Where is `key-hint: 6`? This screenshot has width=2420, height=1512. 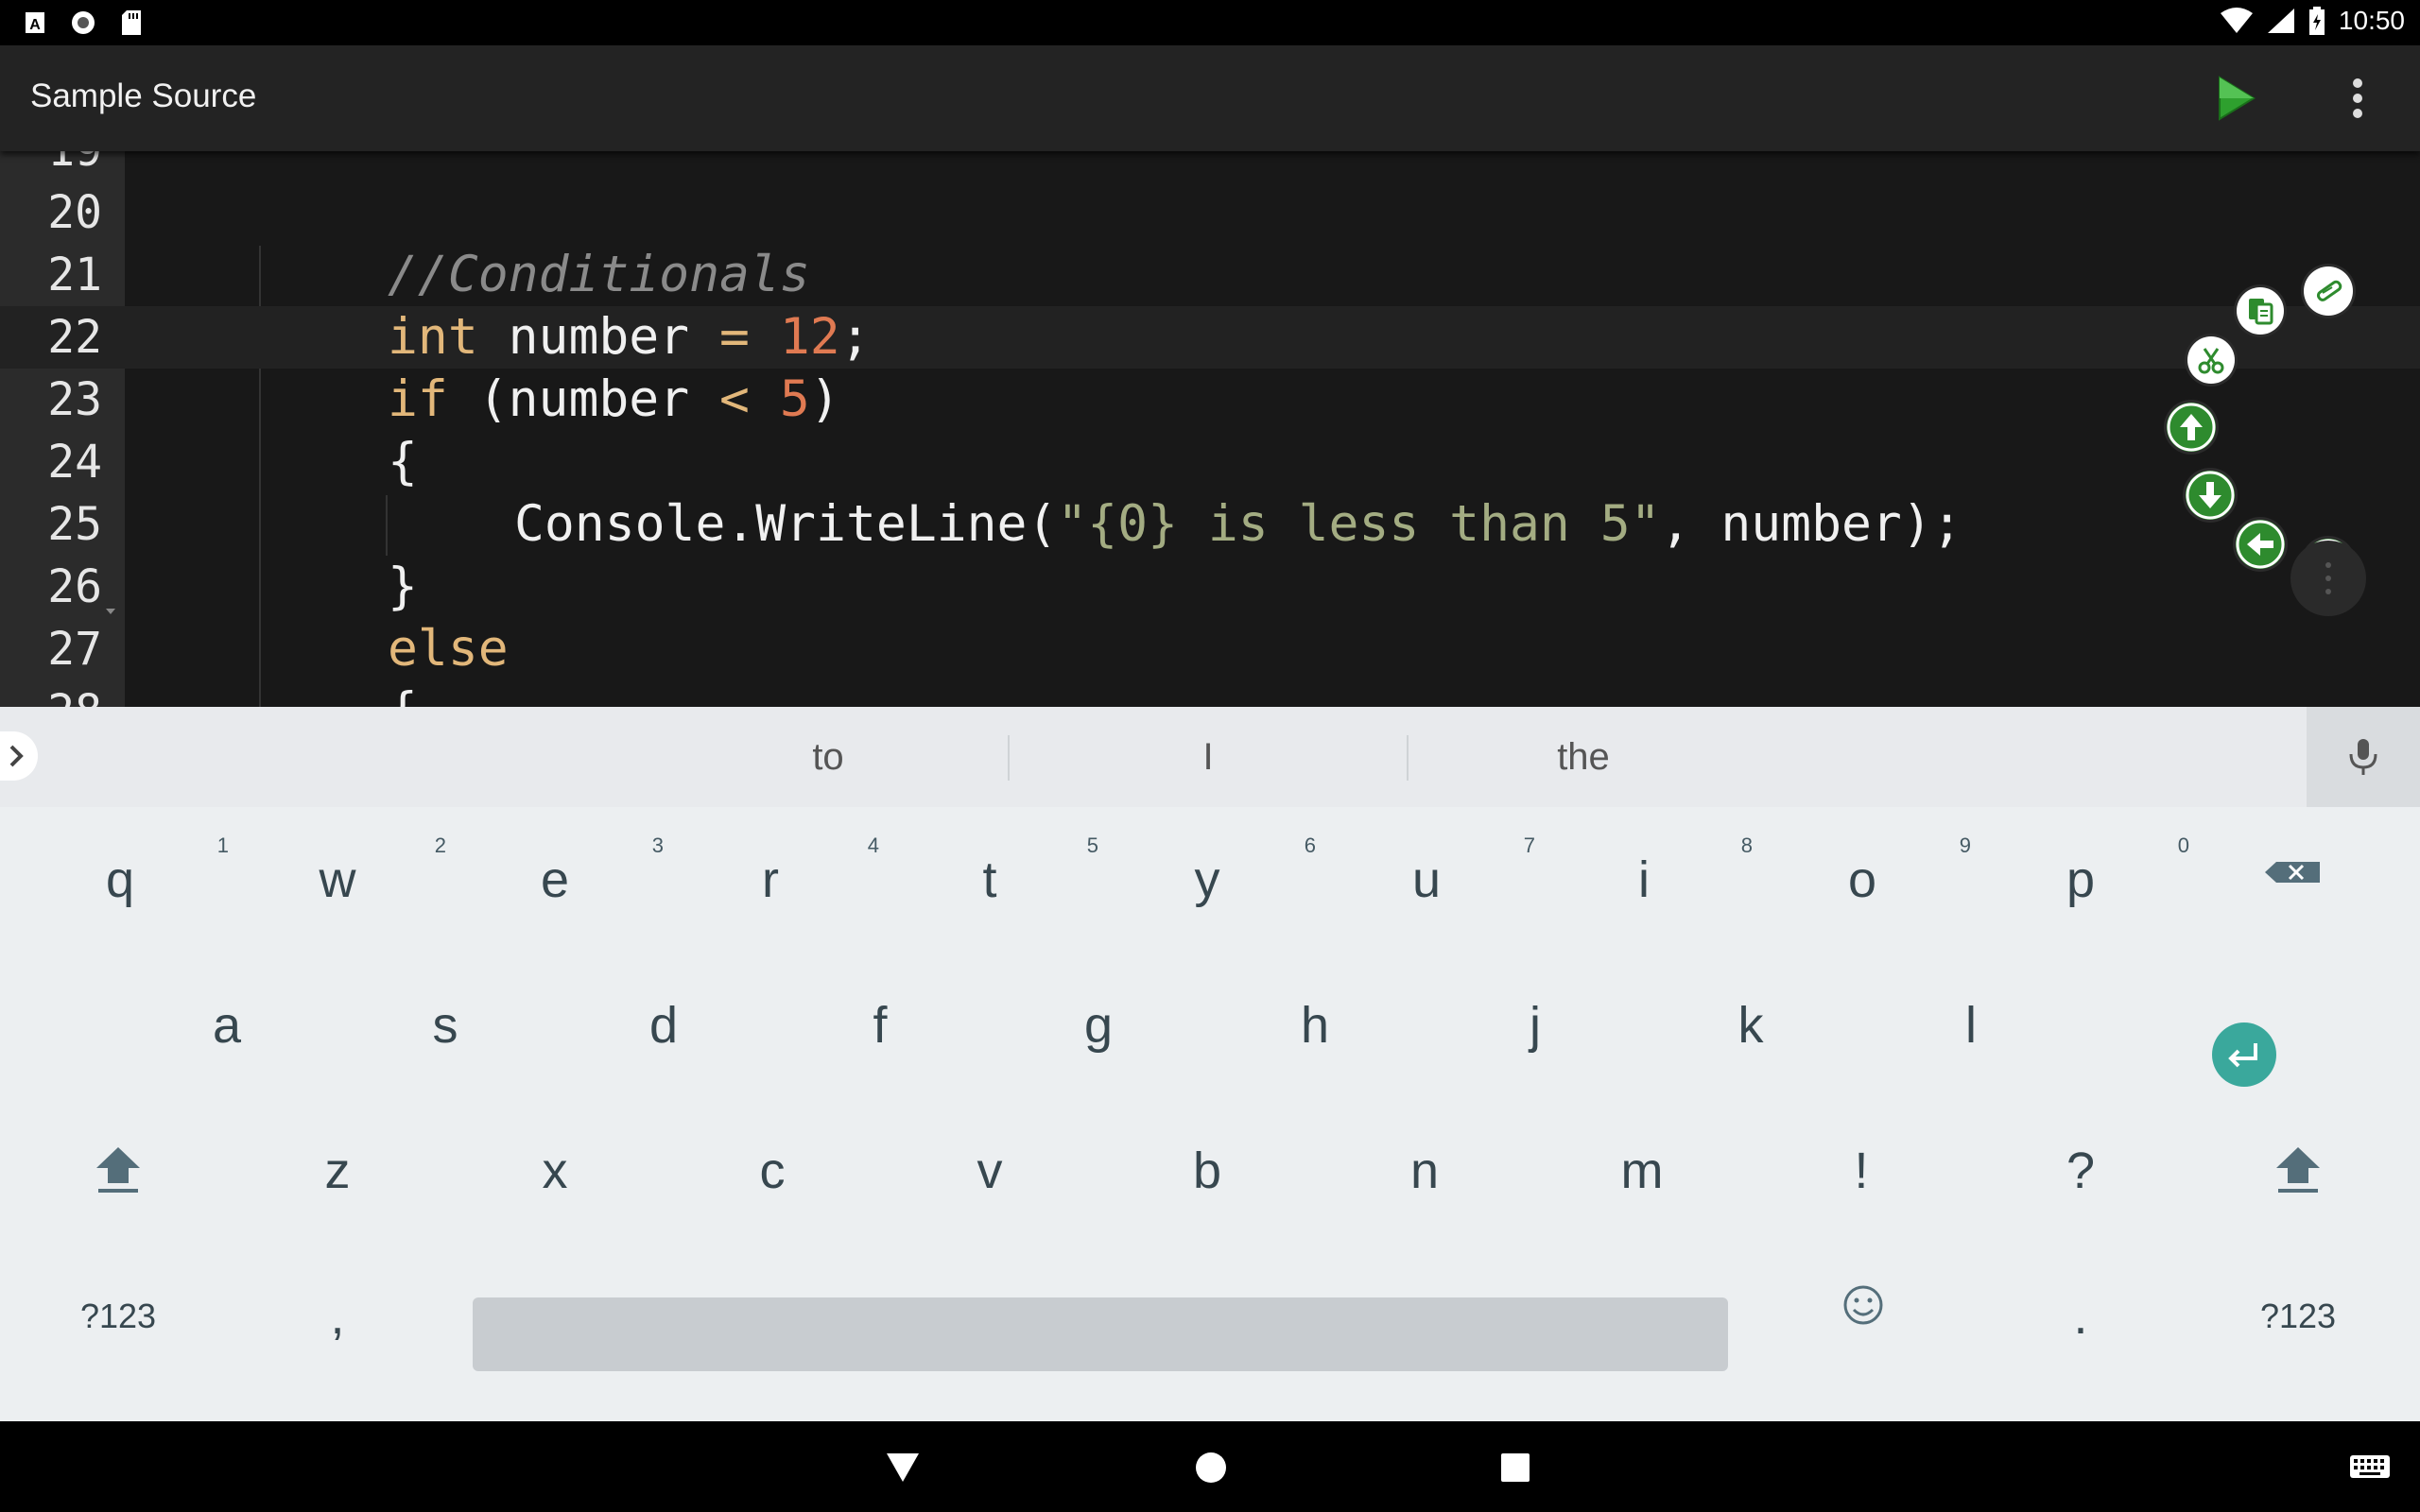 key-hint: 6 is located at coordinates (1310, 845).